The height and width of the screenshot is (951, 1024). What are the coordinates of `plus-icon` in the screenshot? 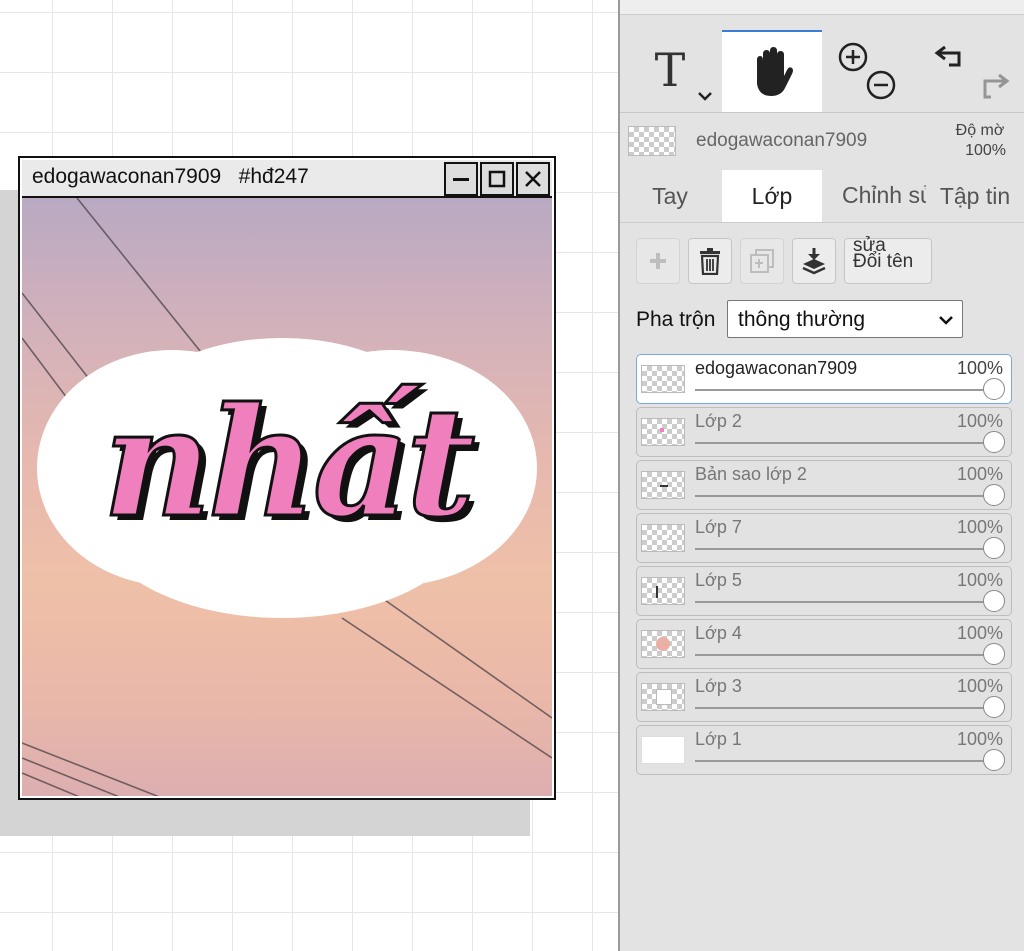 It's located at (658, 261).